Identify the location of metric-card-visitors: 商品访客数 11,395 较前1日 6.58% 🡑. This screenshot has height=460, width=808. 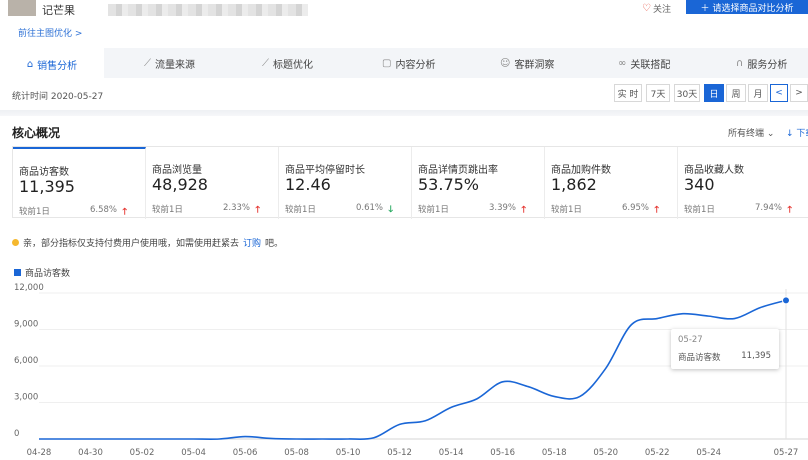
(79, 183).